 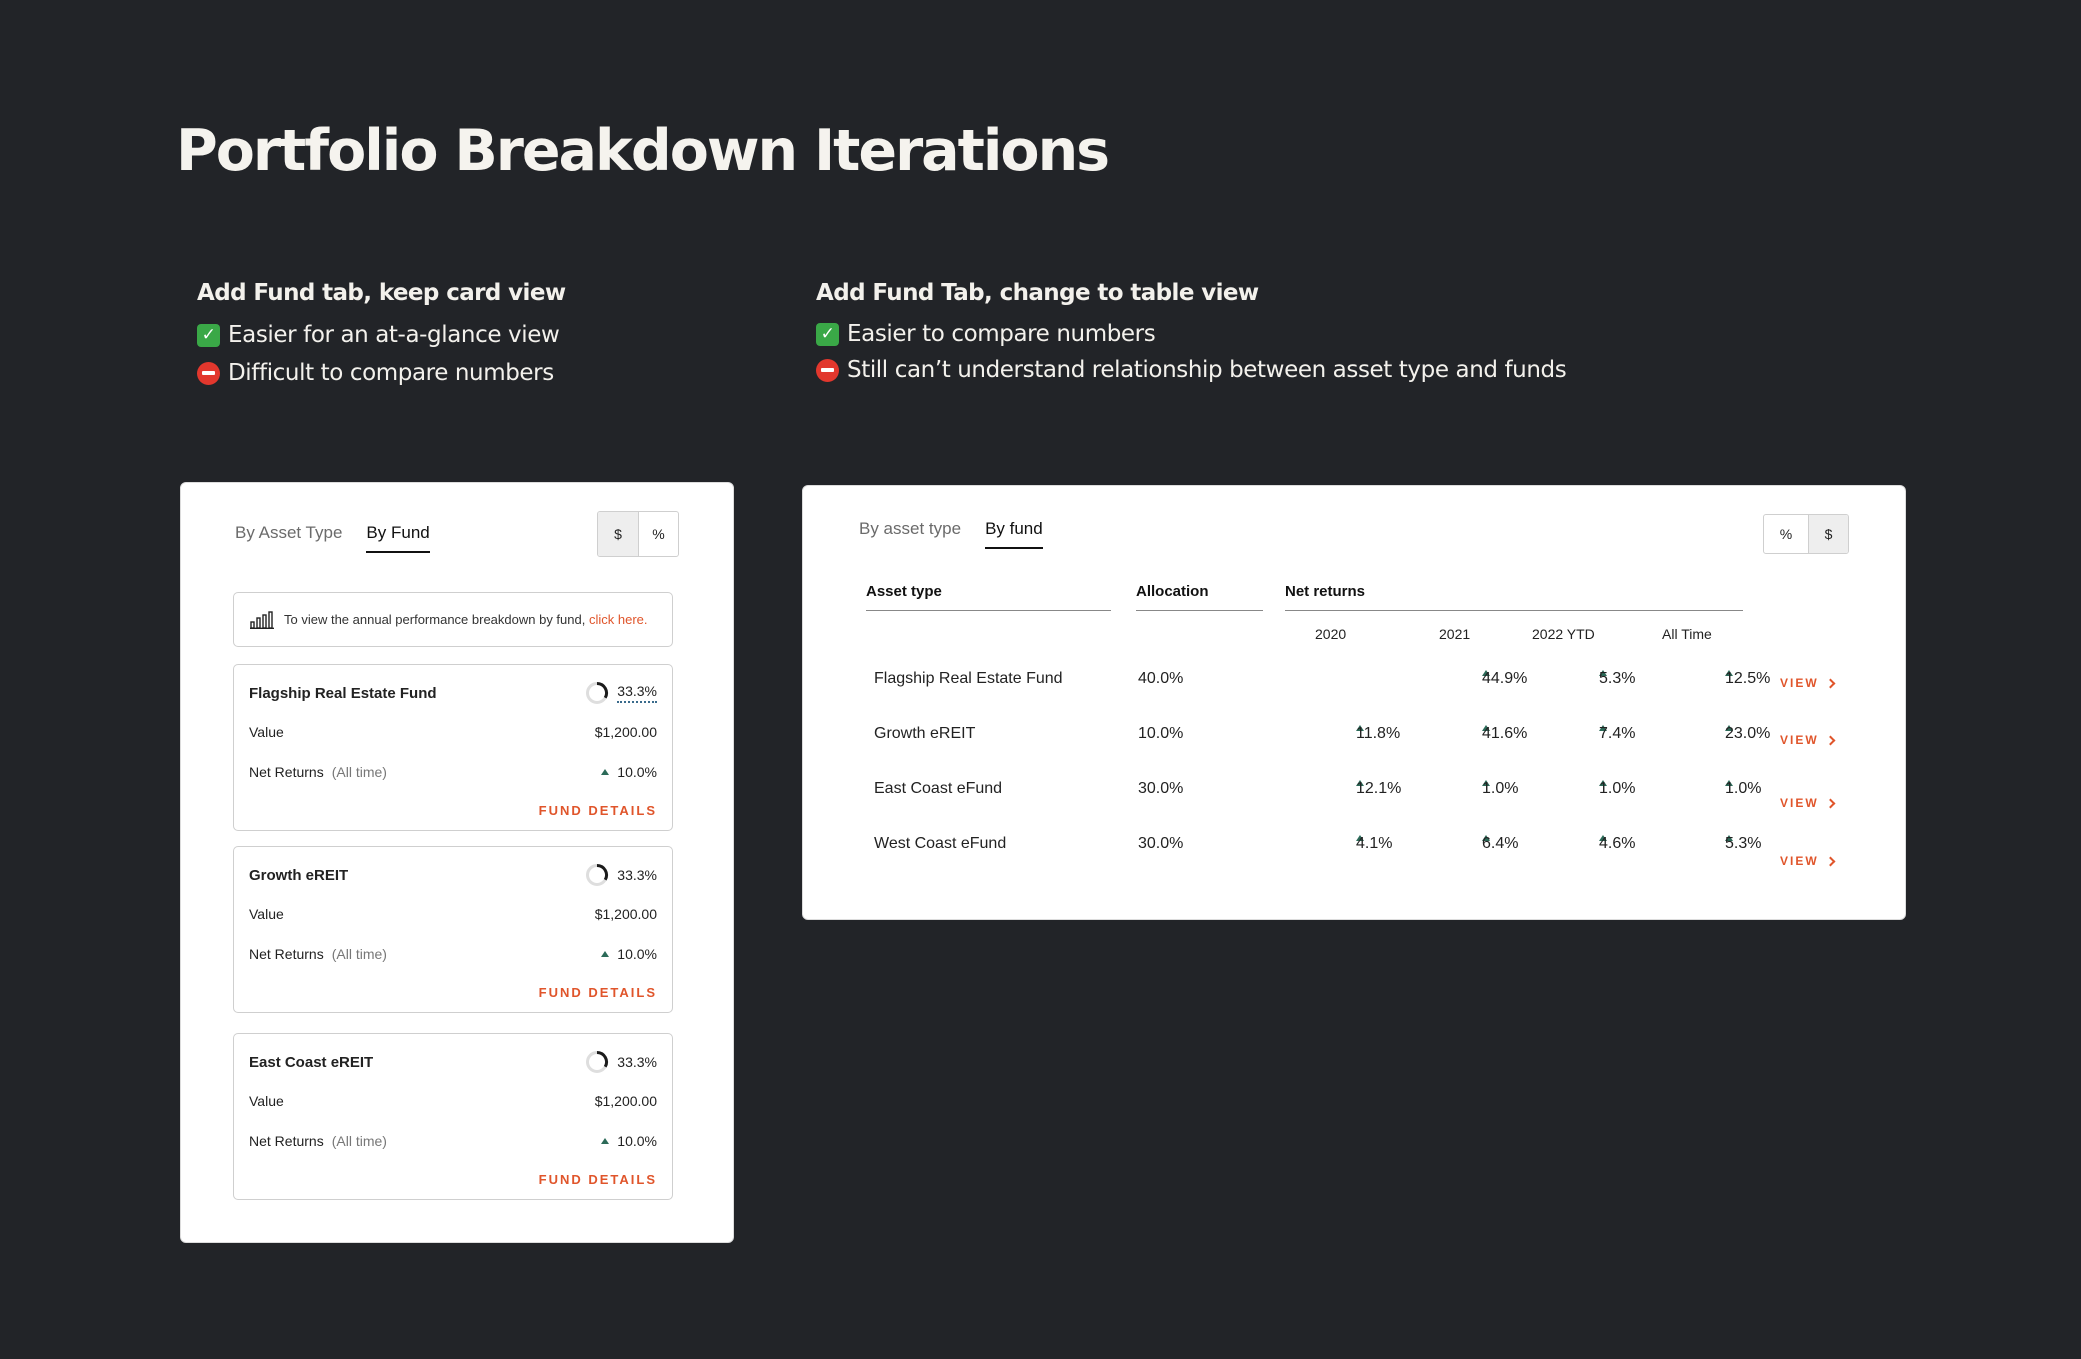 I want to click on header-allocation: Allocation, so click(x=1199, y=597).